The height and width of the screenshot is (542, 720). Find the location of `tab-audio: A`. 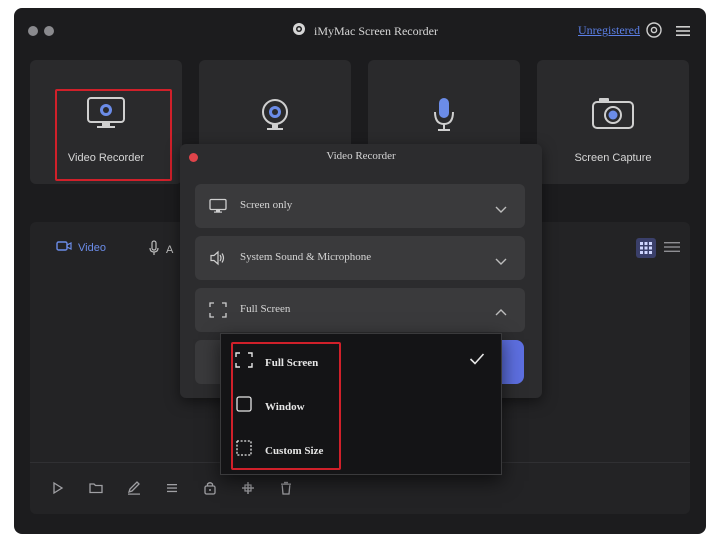

tab-audio: A is located at coordinates (160, 249).